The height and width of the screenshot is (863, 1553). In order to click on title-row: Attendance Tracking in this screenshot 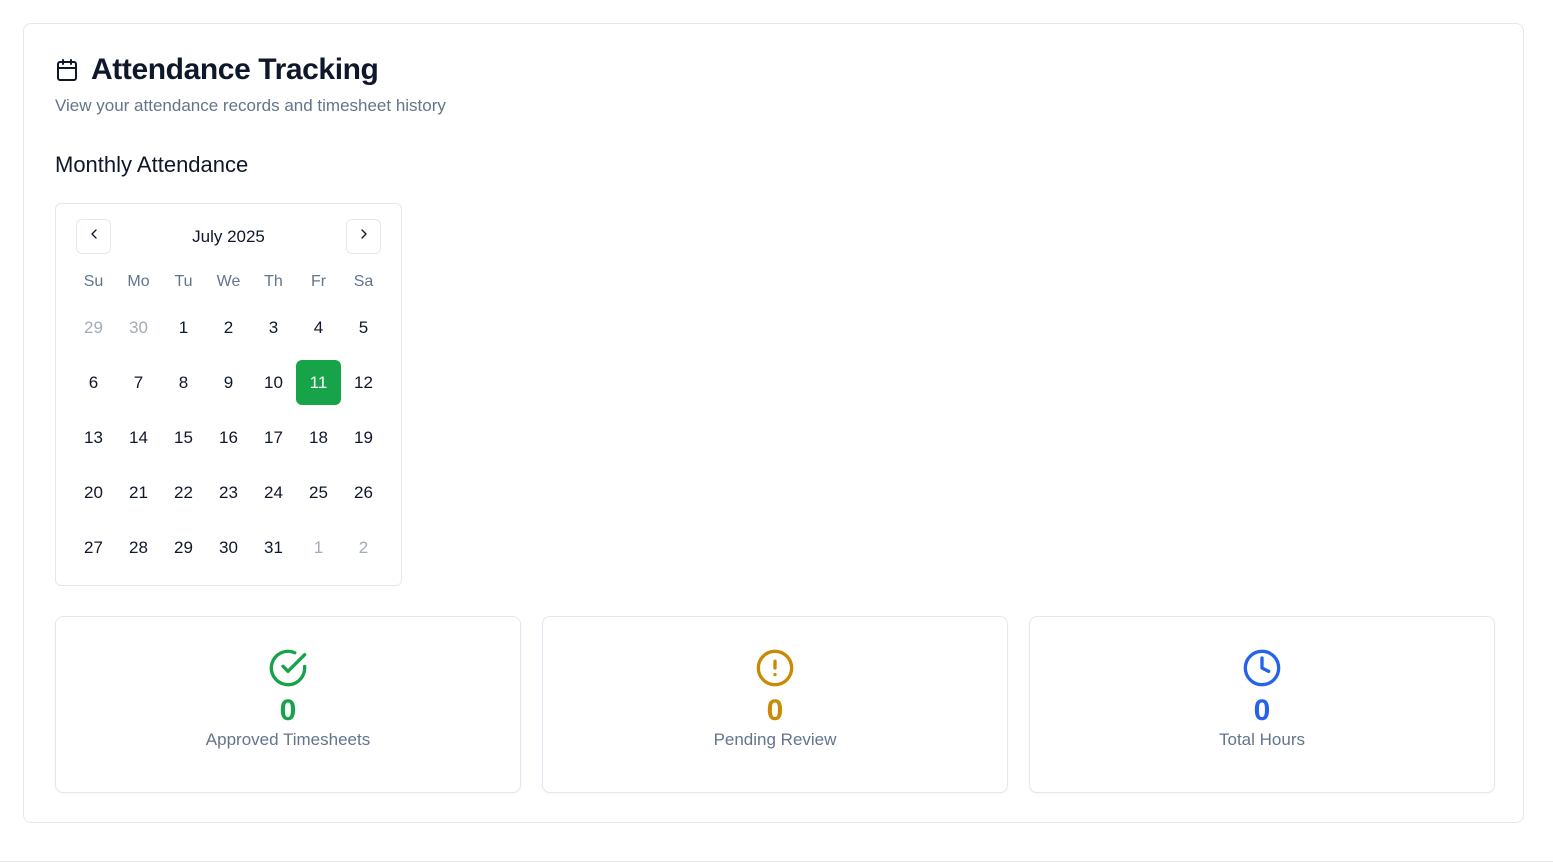, I will do `click(774, 70)`.